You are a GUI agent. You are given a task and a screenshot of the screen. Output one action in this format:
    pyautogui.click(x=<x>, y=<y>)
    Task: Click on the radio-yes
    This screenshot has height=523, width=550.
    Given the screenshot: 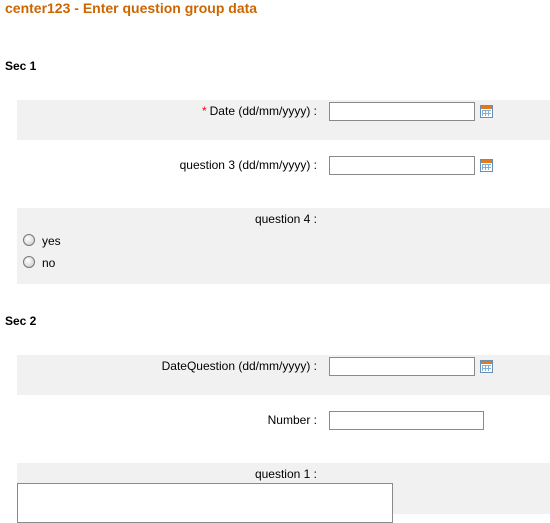 What is the action you would take?
    pyautogui.click(x=29, y=240)
    